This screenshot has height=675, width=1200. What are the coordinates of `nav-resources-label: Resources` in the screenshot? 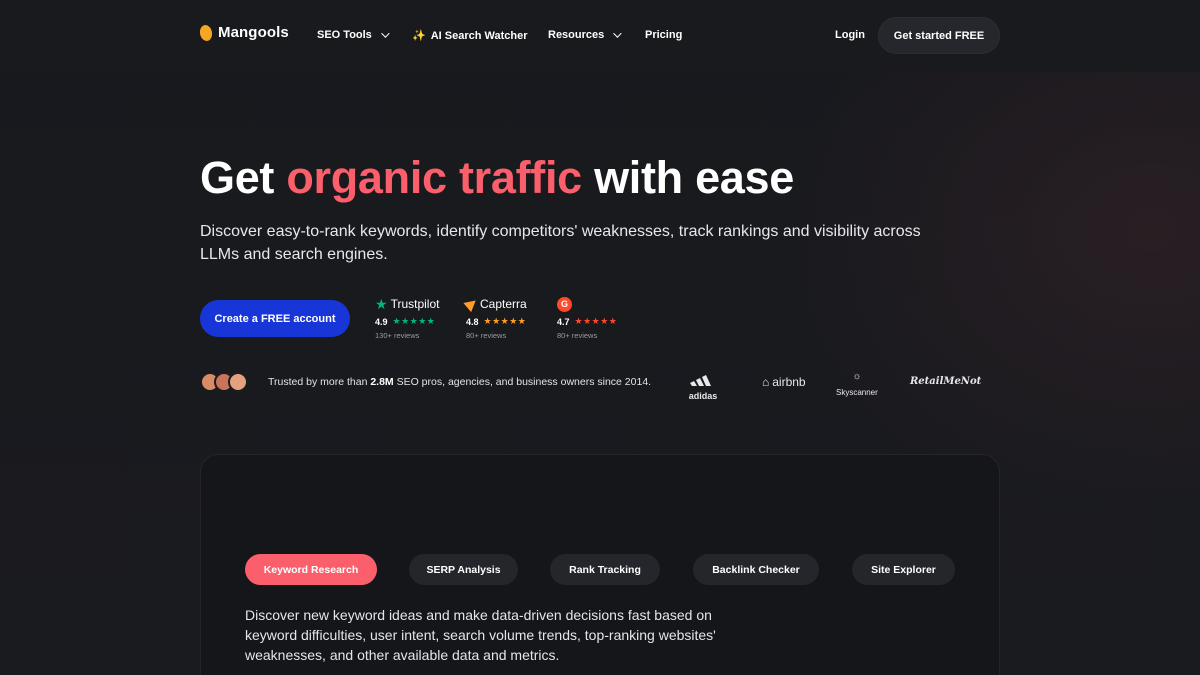 It's located at (576, 35).